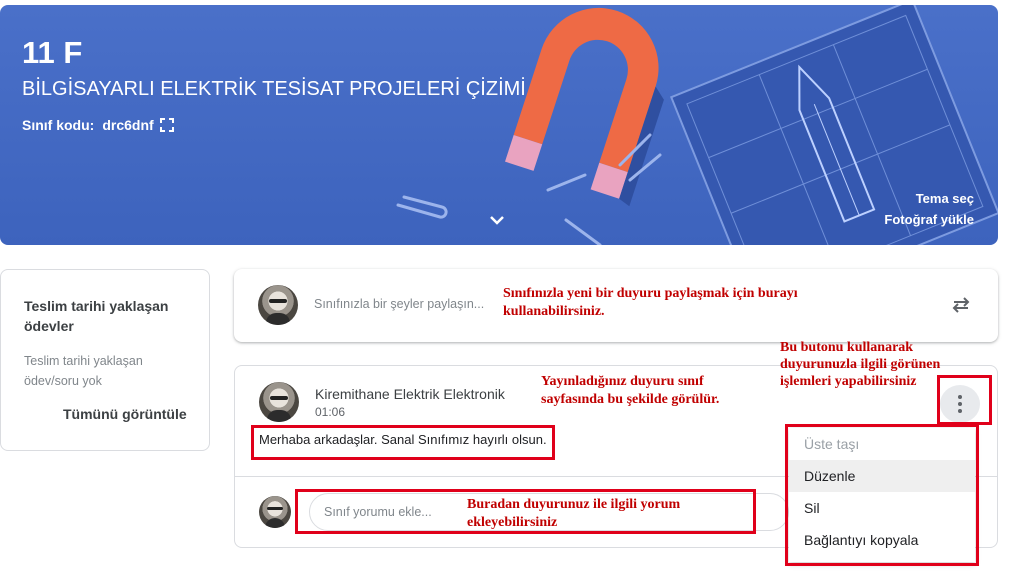  What do you see at coordinates (882, 476) in the screenshot?
I see `menu-item-edit: Düzenle` at bounding box center [882, 476].